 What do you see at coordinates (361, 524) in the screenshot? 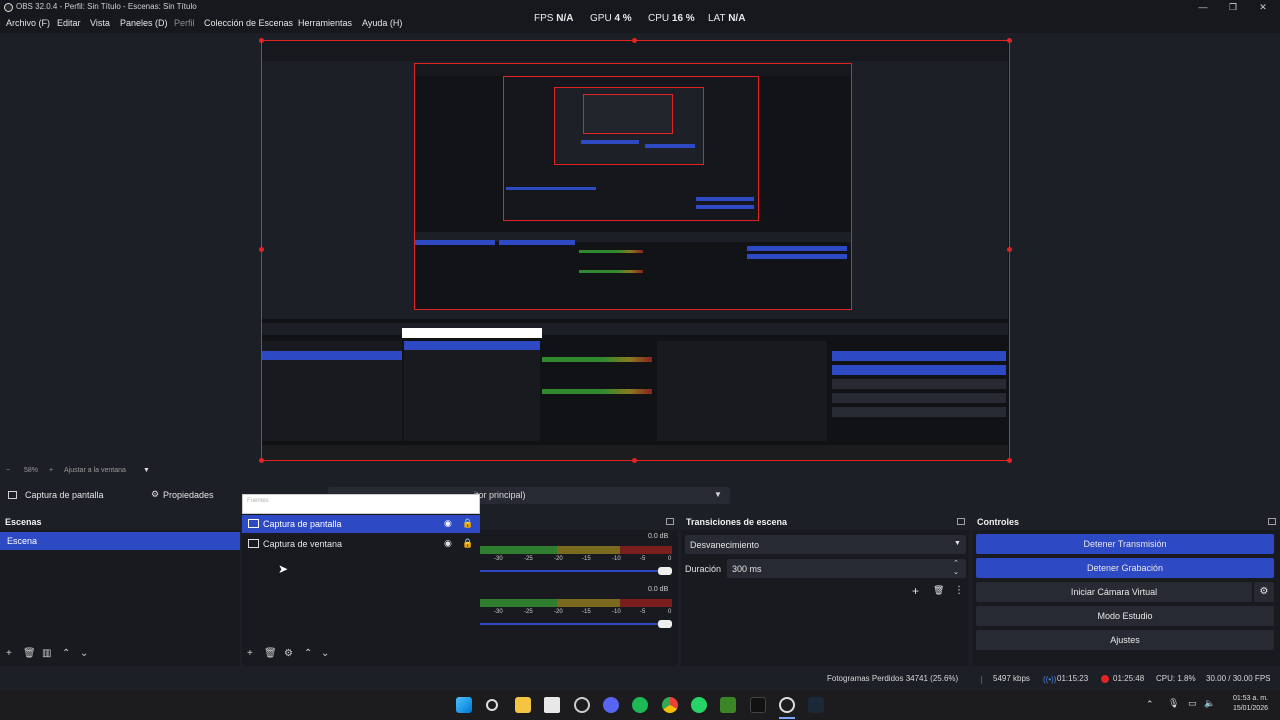
I see `source-item: Captura de pantalla ◉ 🔒` at bounding box center [361, 524].